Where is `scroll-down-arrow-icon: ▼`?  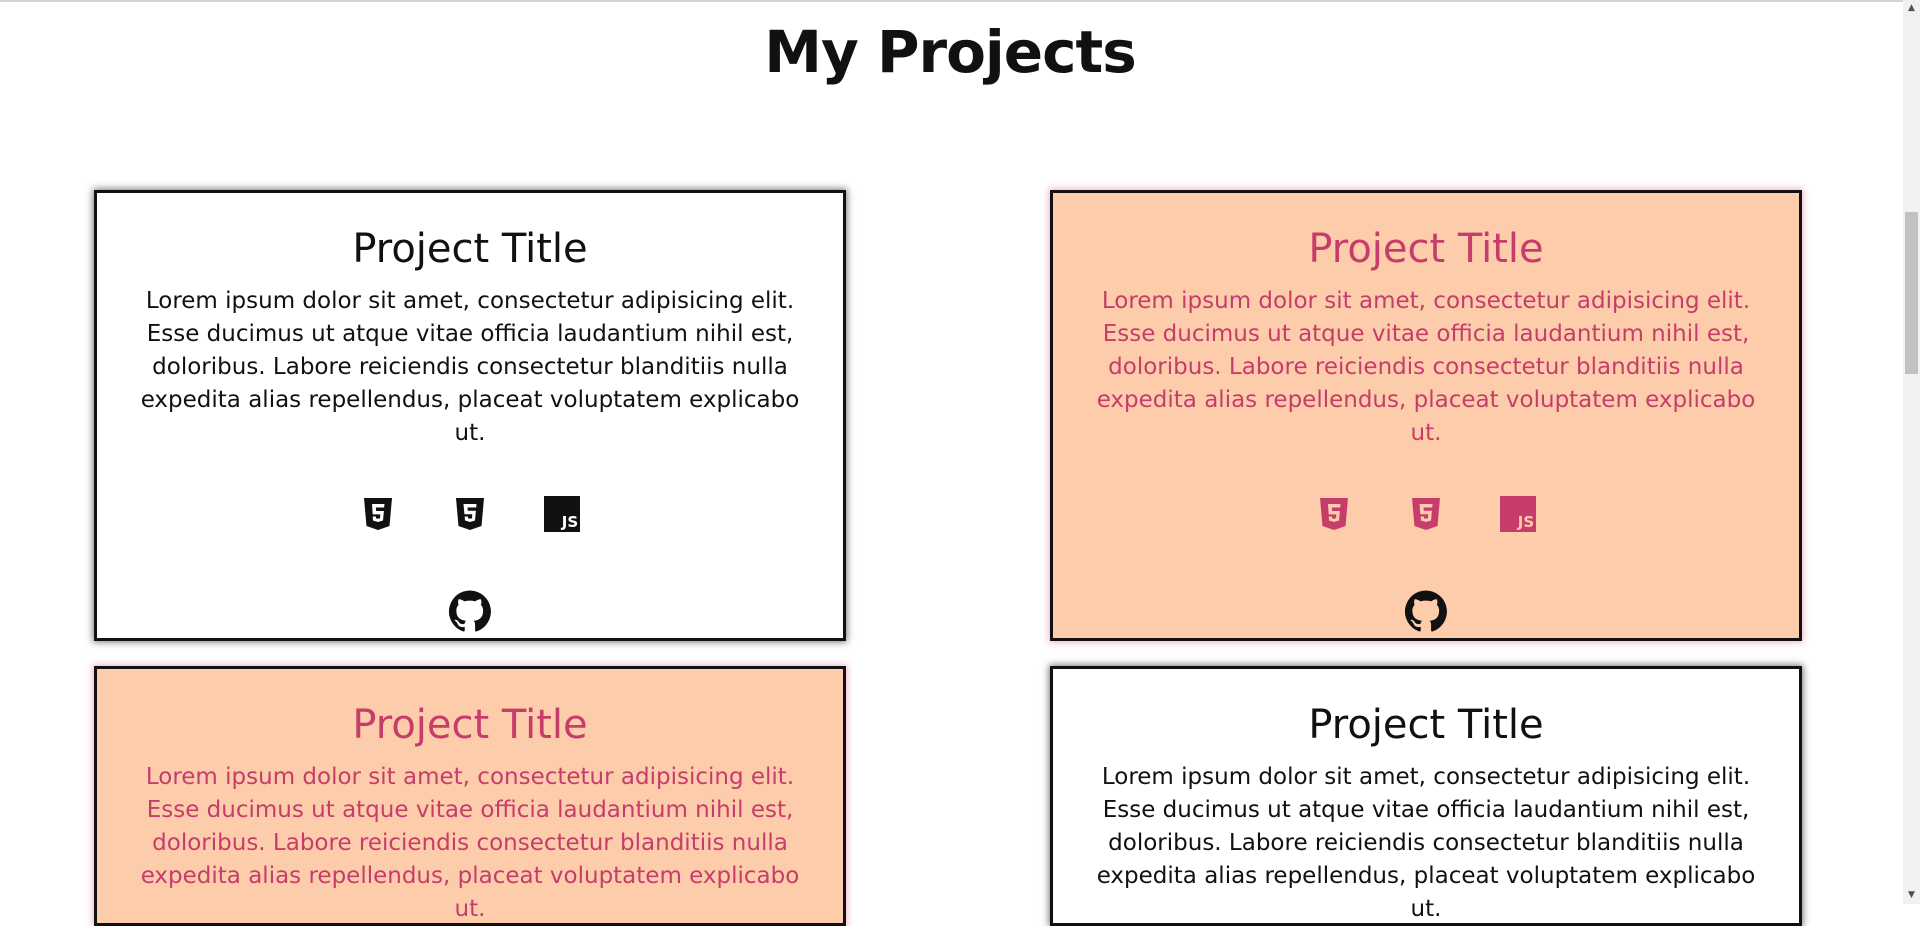 scroll-down-arrow-icon: ▼ is located at coordinates (1911, 895).